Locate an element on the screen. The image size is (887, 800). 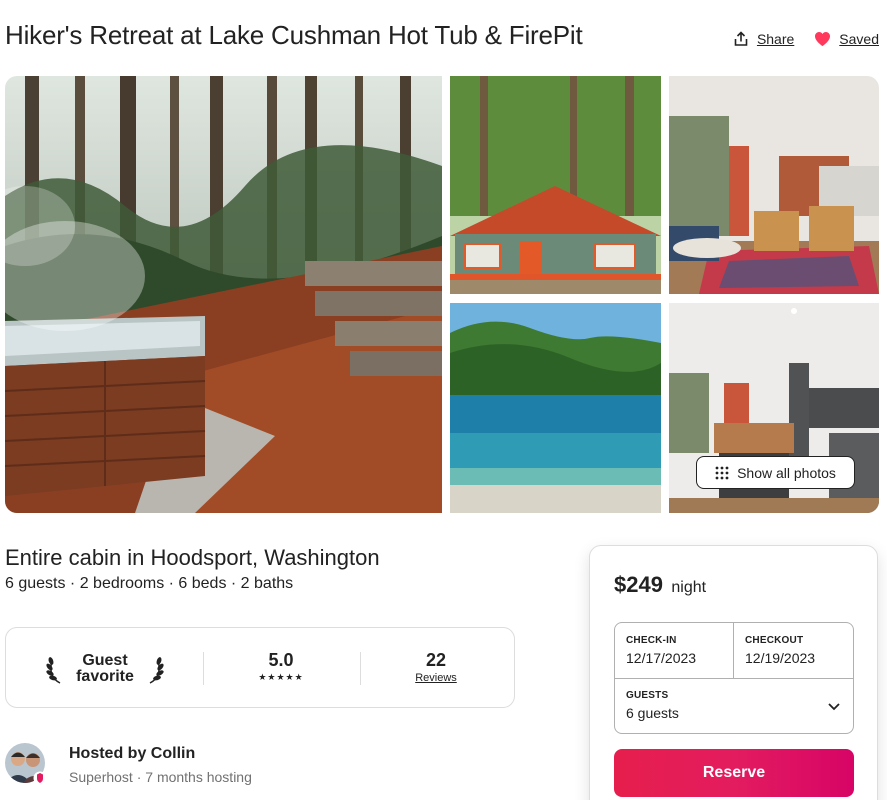
show-all-photos-button: Show all photos is located at coordinates (775, 472).